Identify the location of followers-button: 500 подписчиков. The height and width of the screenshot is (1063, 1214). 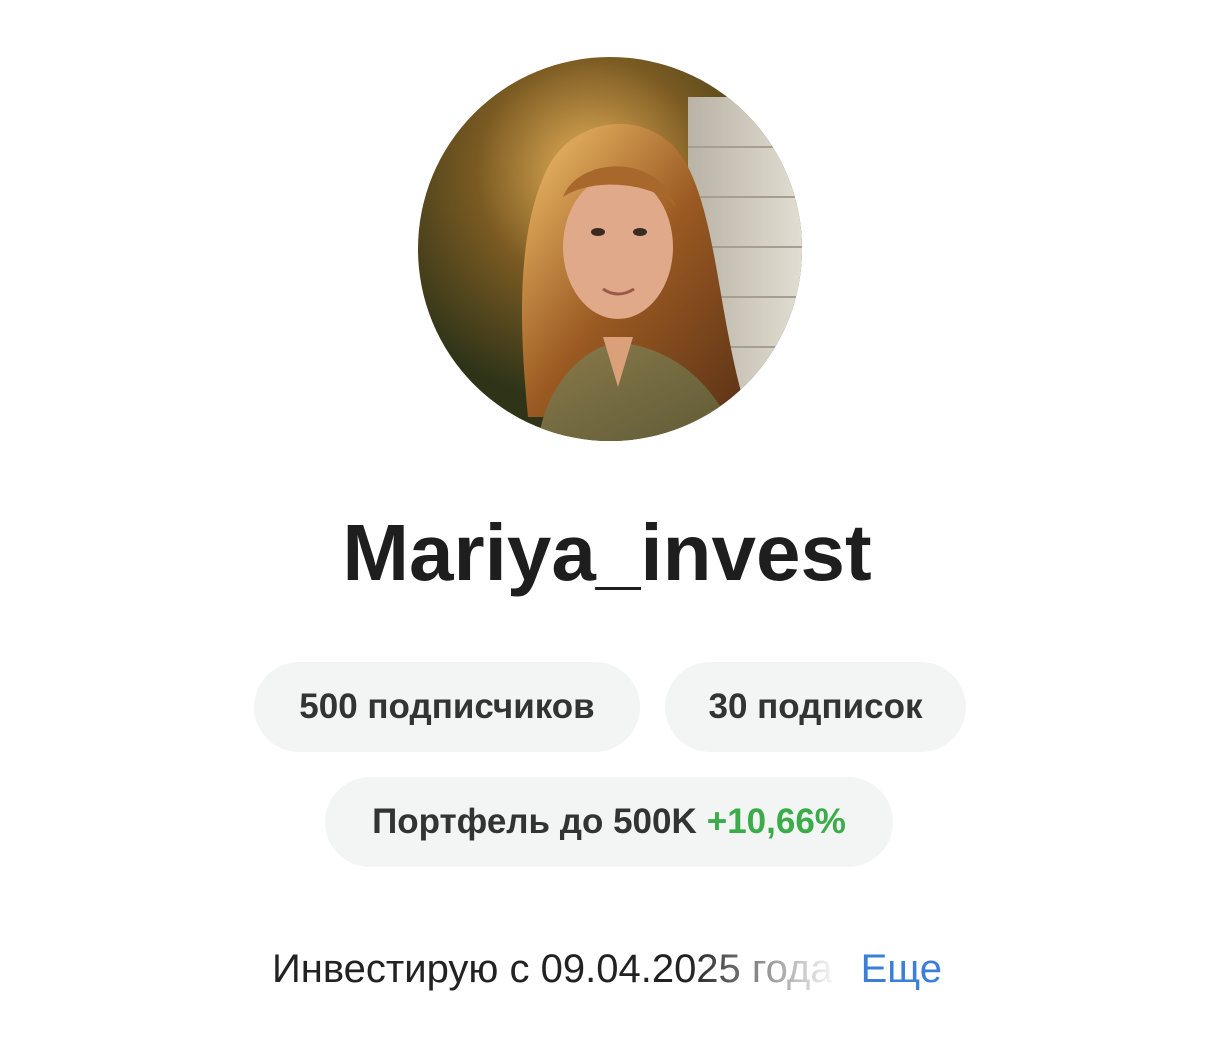
(447, 707).